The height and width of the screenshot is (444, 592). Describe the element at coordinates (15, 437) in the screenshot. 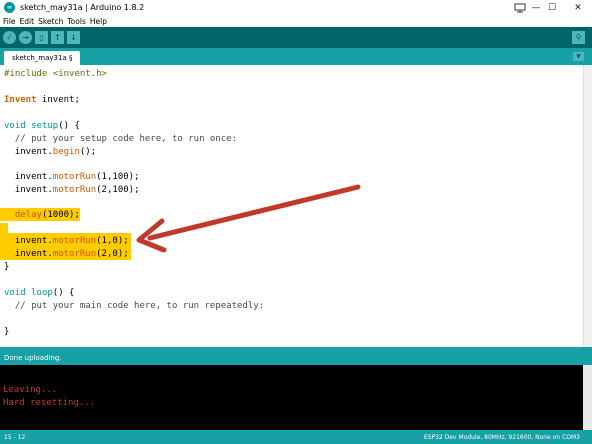

I see `line-number-indicator: 15 - 12` at that location.